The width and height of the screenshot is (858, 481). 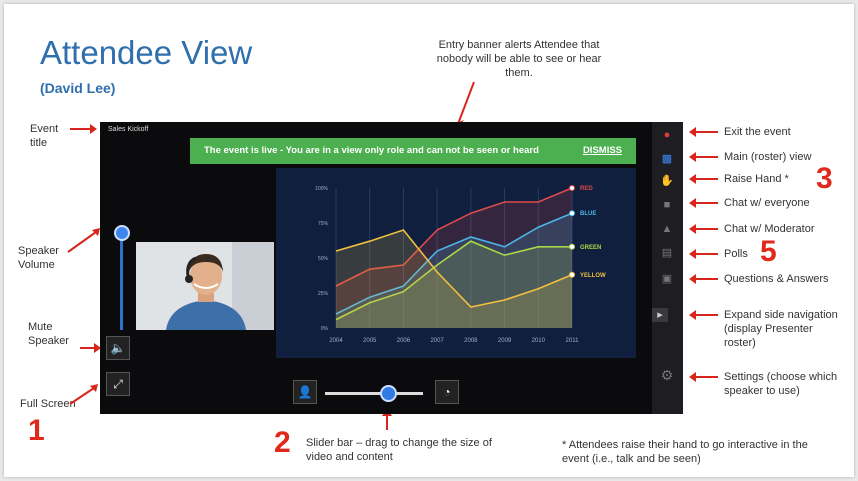 What do you see at coordinates (323, 224) in the screenshot?
I see `y-tick-label: 75%` at bounding box center [323, 224].